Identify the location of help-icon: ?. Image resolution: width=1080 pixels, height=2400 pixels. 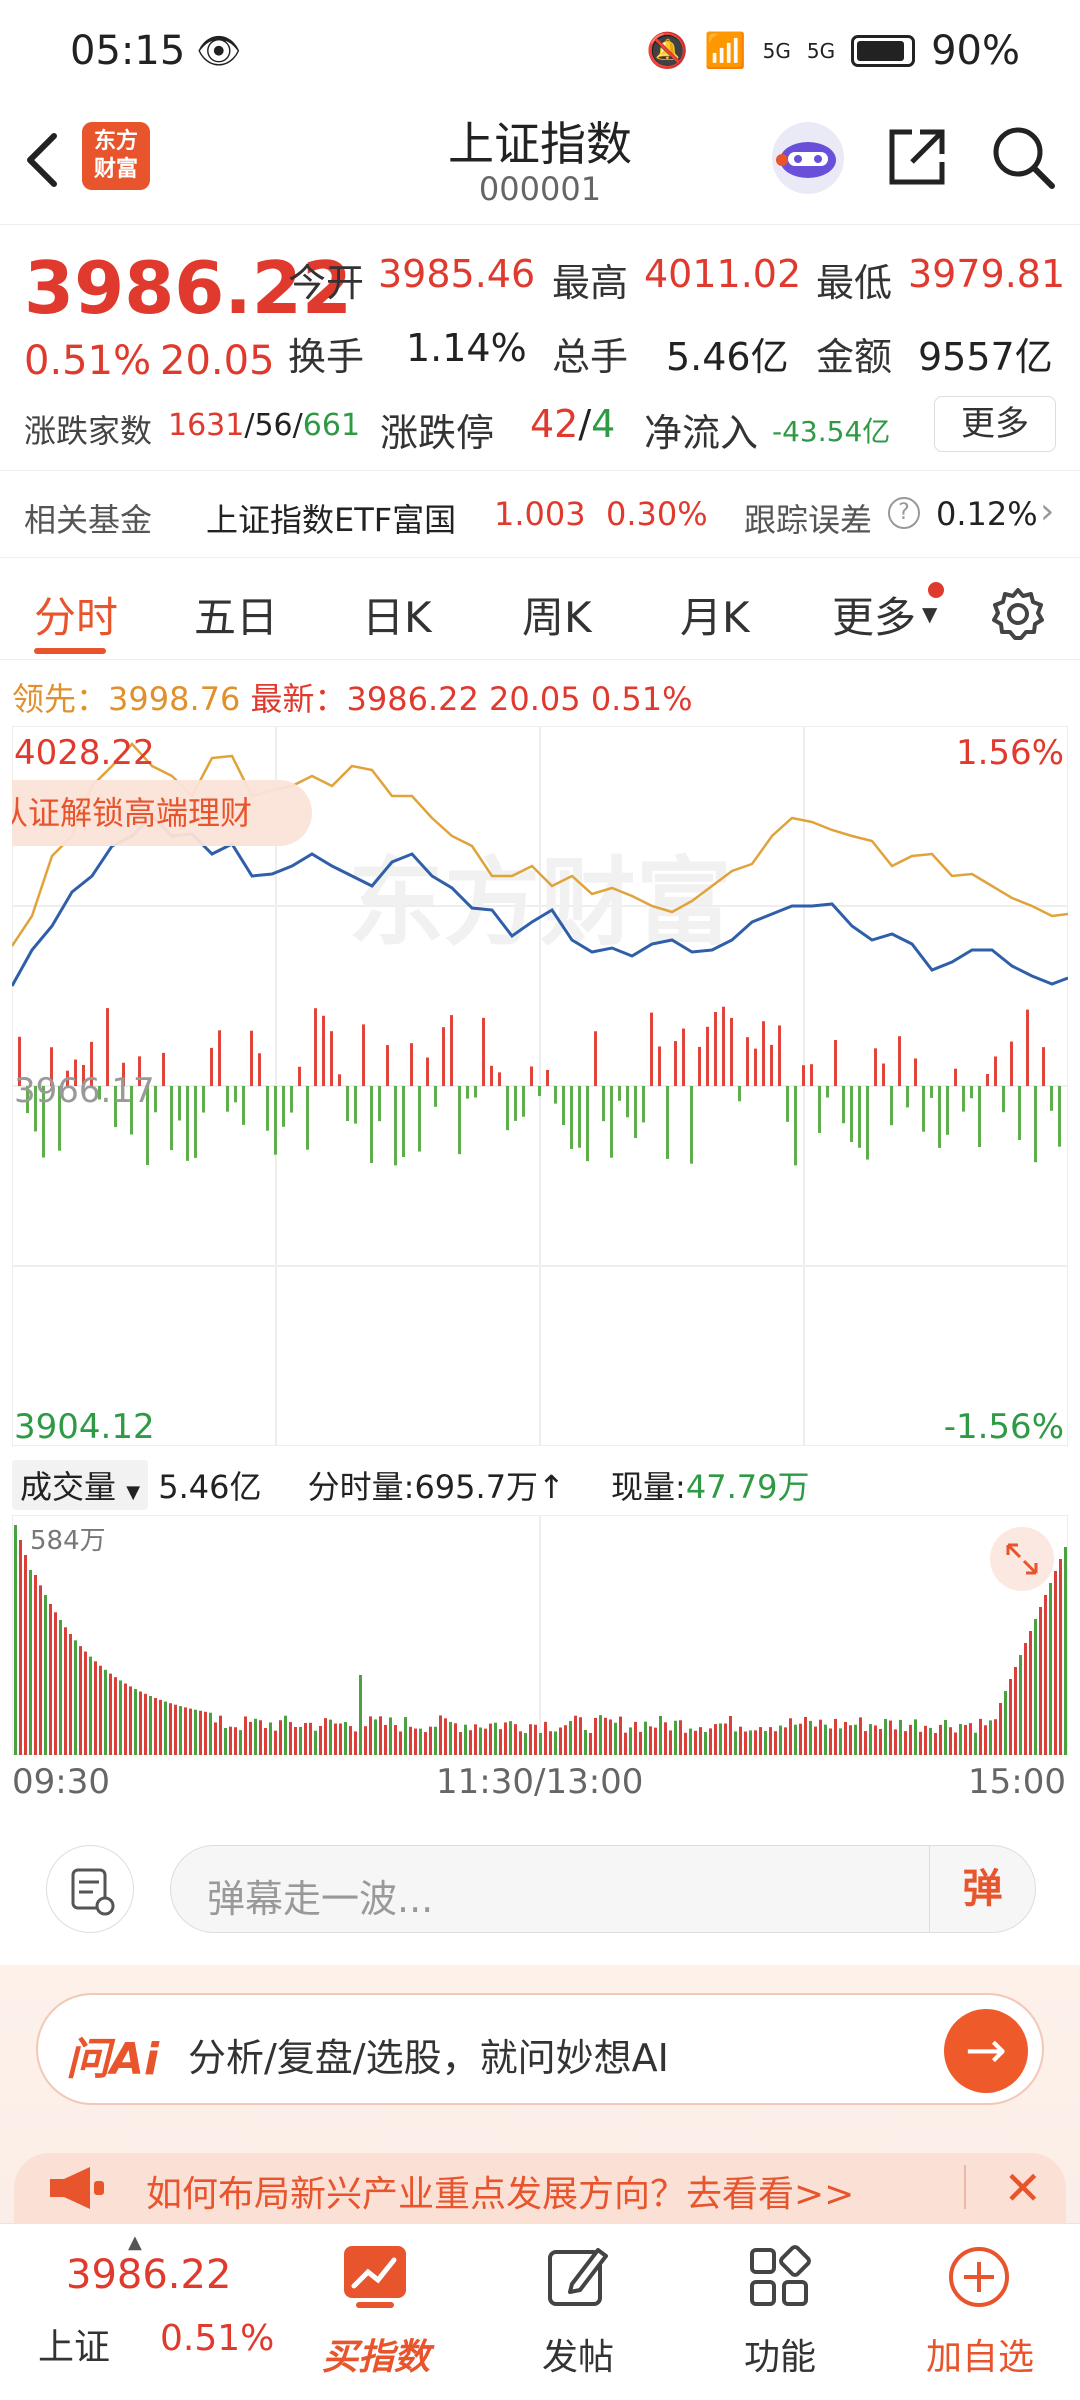
(904, 513).